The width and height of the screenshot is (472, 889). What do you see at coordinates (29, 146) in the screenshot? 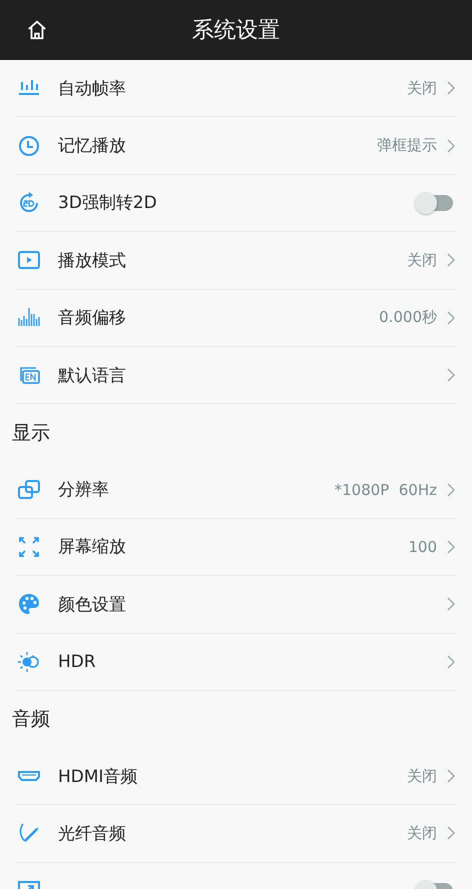
I see `clock-icon` at bounding box center [29, 146].